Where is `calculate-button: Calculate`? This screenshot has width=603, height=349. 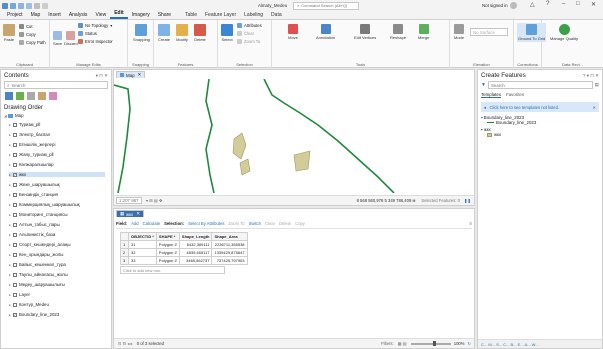 calculate-button: Calculate is located at coordinates (151, 223).